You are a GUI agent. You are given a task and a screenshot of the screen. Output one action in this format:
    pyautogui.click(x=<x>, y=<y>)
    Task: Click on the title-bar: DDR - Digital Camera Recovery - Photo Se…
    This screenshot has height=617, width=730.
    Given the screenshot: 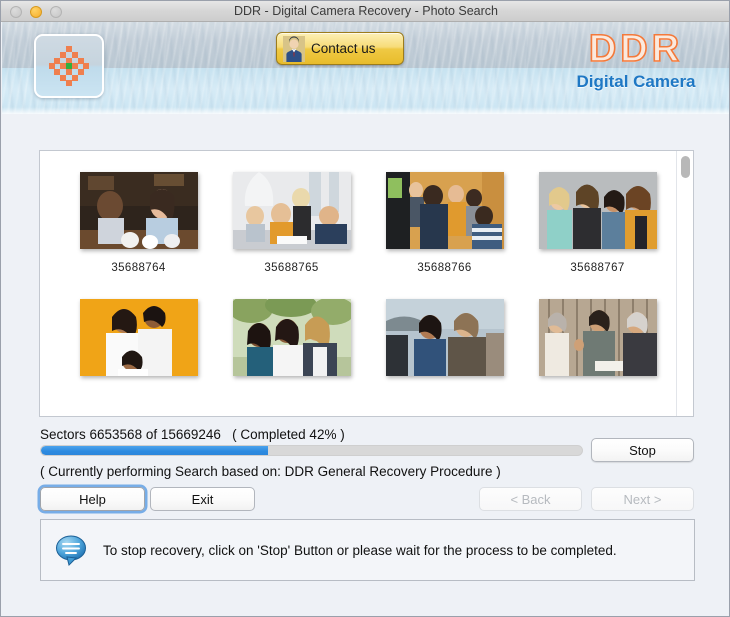 What is the action you would take?
    pyautogui.click(x=365, y=11)
    